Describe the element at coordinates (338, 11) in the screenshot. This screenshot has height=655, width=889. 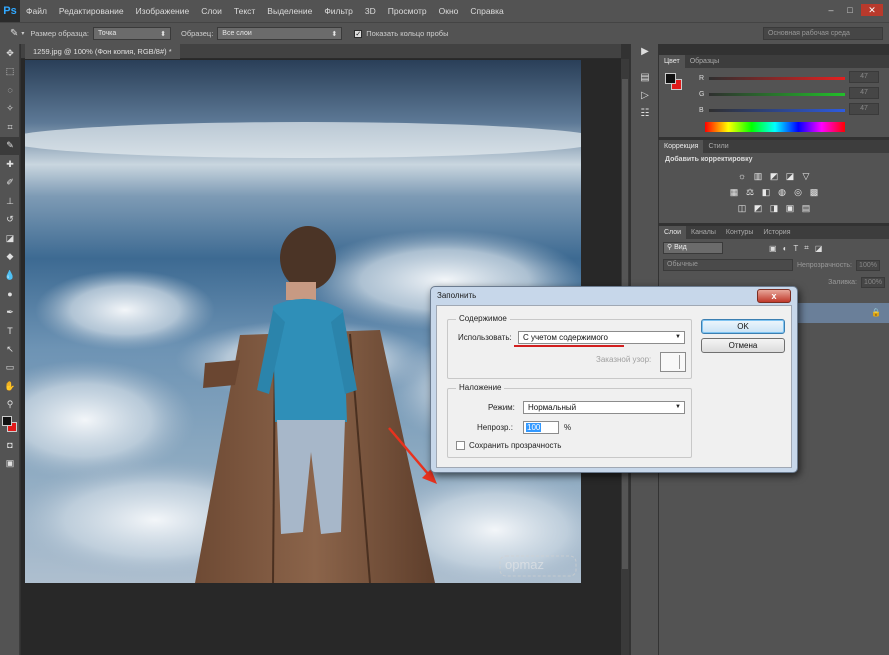
I see `menu-filter: Фильтр` at that location.